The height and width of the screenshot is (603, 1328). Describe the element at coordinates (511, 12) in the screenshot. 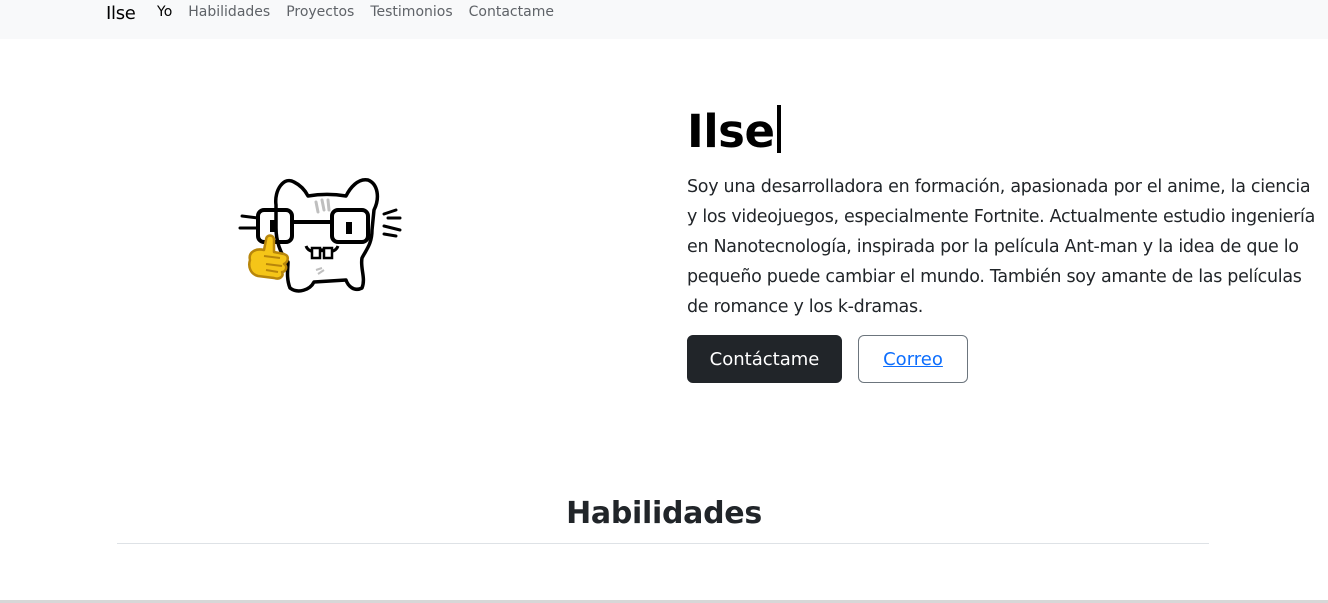

I see `nav-link-contactame: Contactame` at that location.